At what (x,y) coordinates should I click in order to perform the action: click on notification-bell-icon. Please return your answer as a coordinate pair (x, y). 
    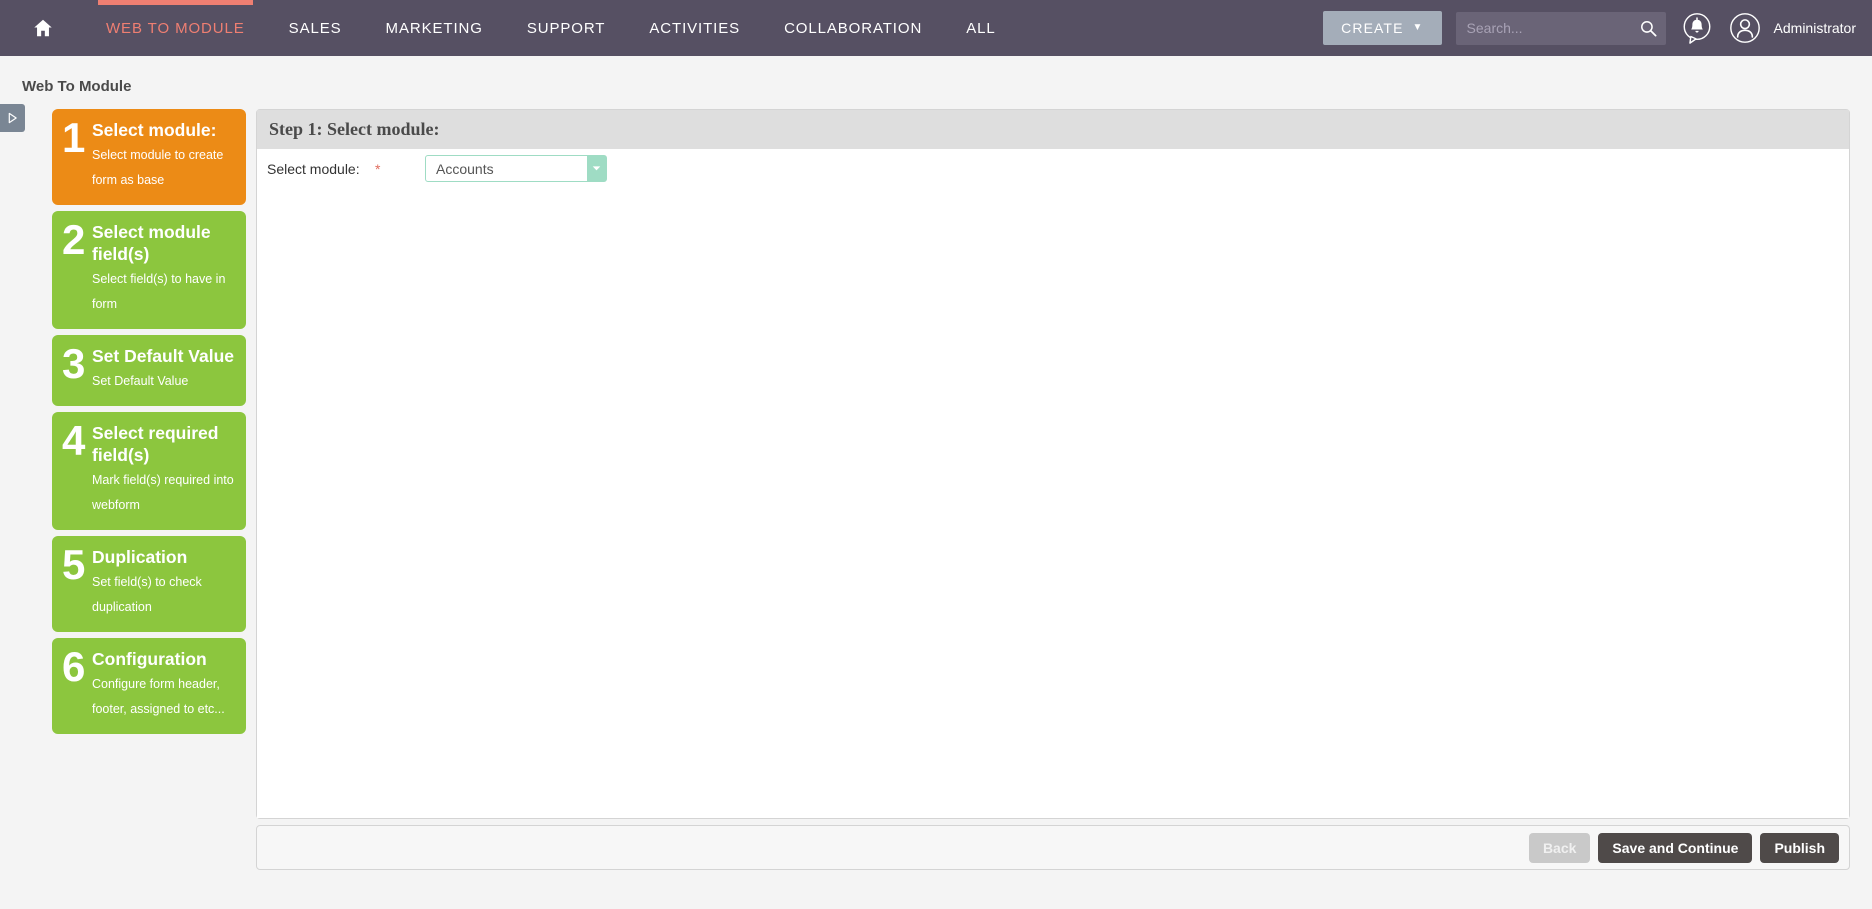
    Looking at the image, I should click on (1697, 28).